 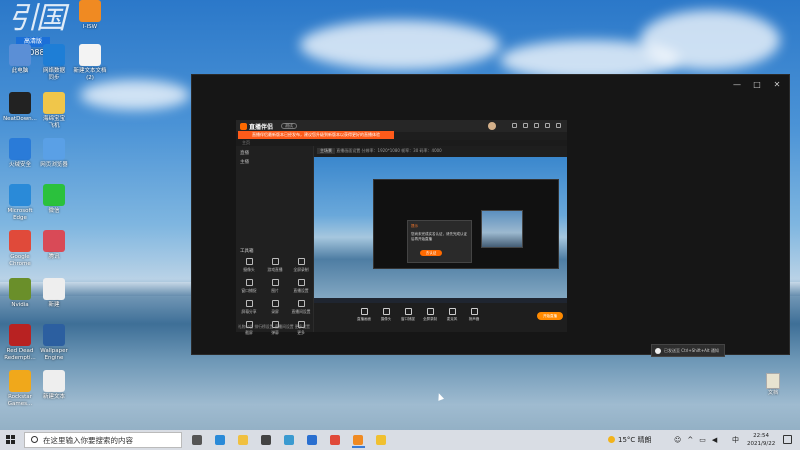 I want to click on verify-button: 去认证, so click(x=431, y=253).